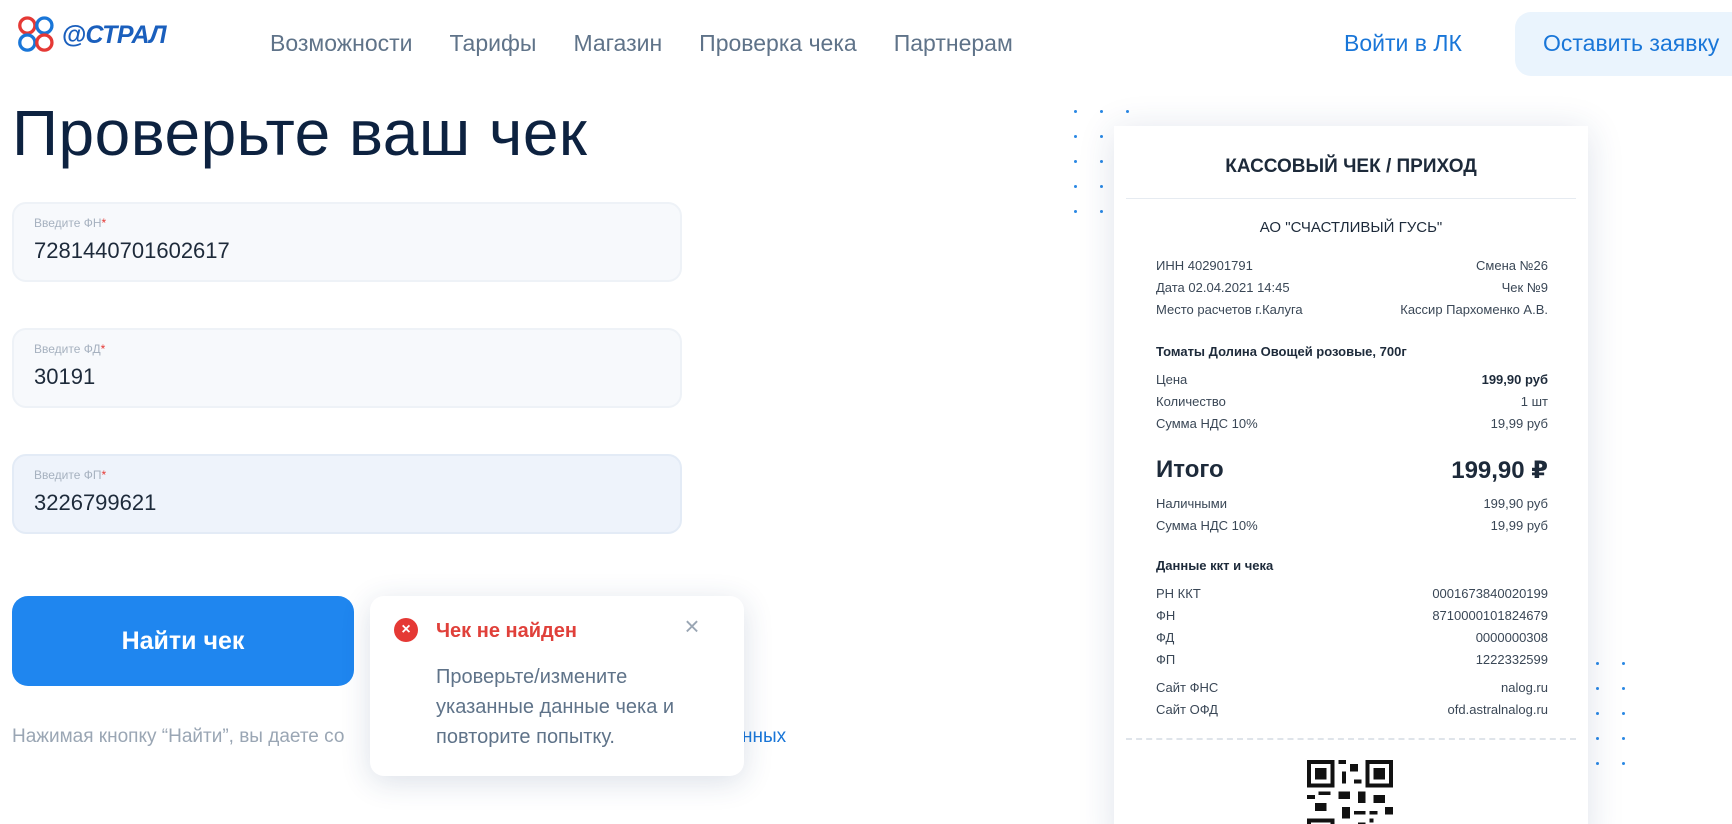 The height and width of the screenshot is (824, 1732). I want to click on fn-field: Введите ФН*, so click(347, 242).